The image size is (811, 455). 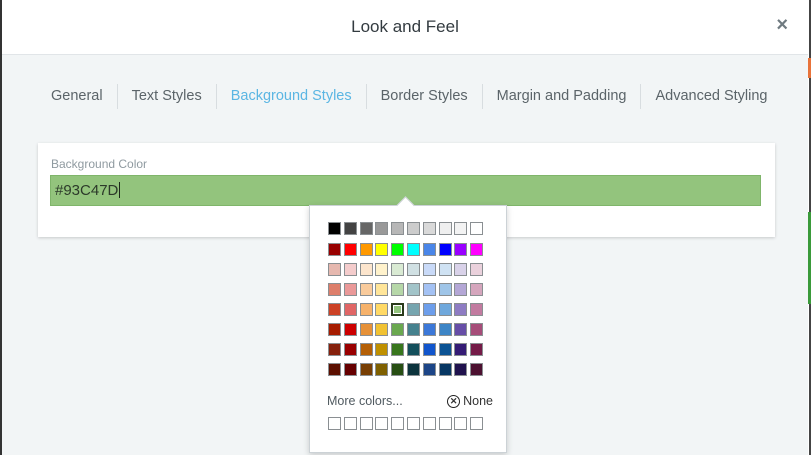 I want to click on tab-general: General, so click(x=77, y=96).